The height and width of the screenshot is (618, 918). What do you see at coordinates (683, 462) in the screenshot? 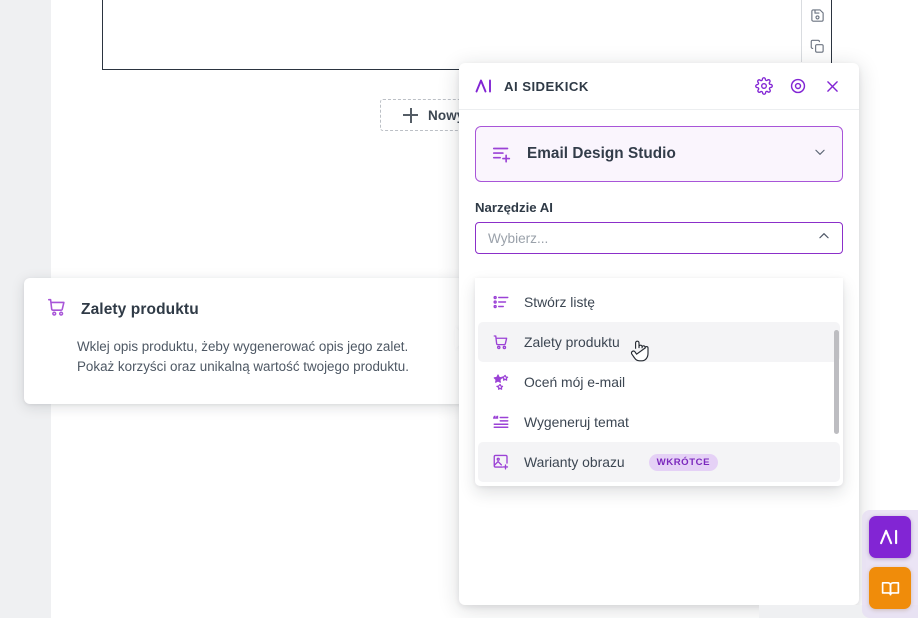
I see `coming-soon-badge: WKRÓTCE` at bounding box center [683, 462].